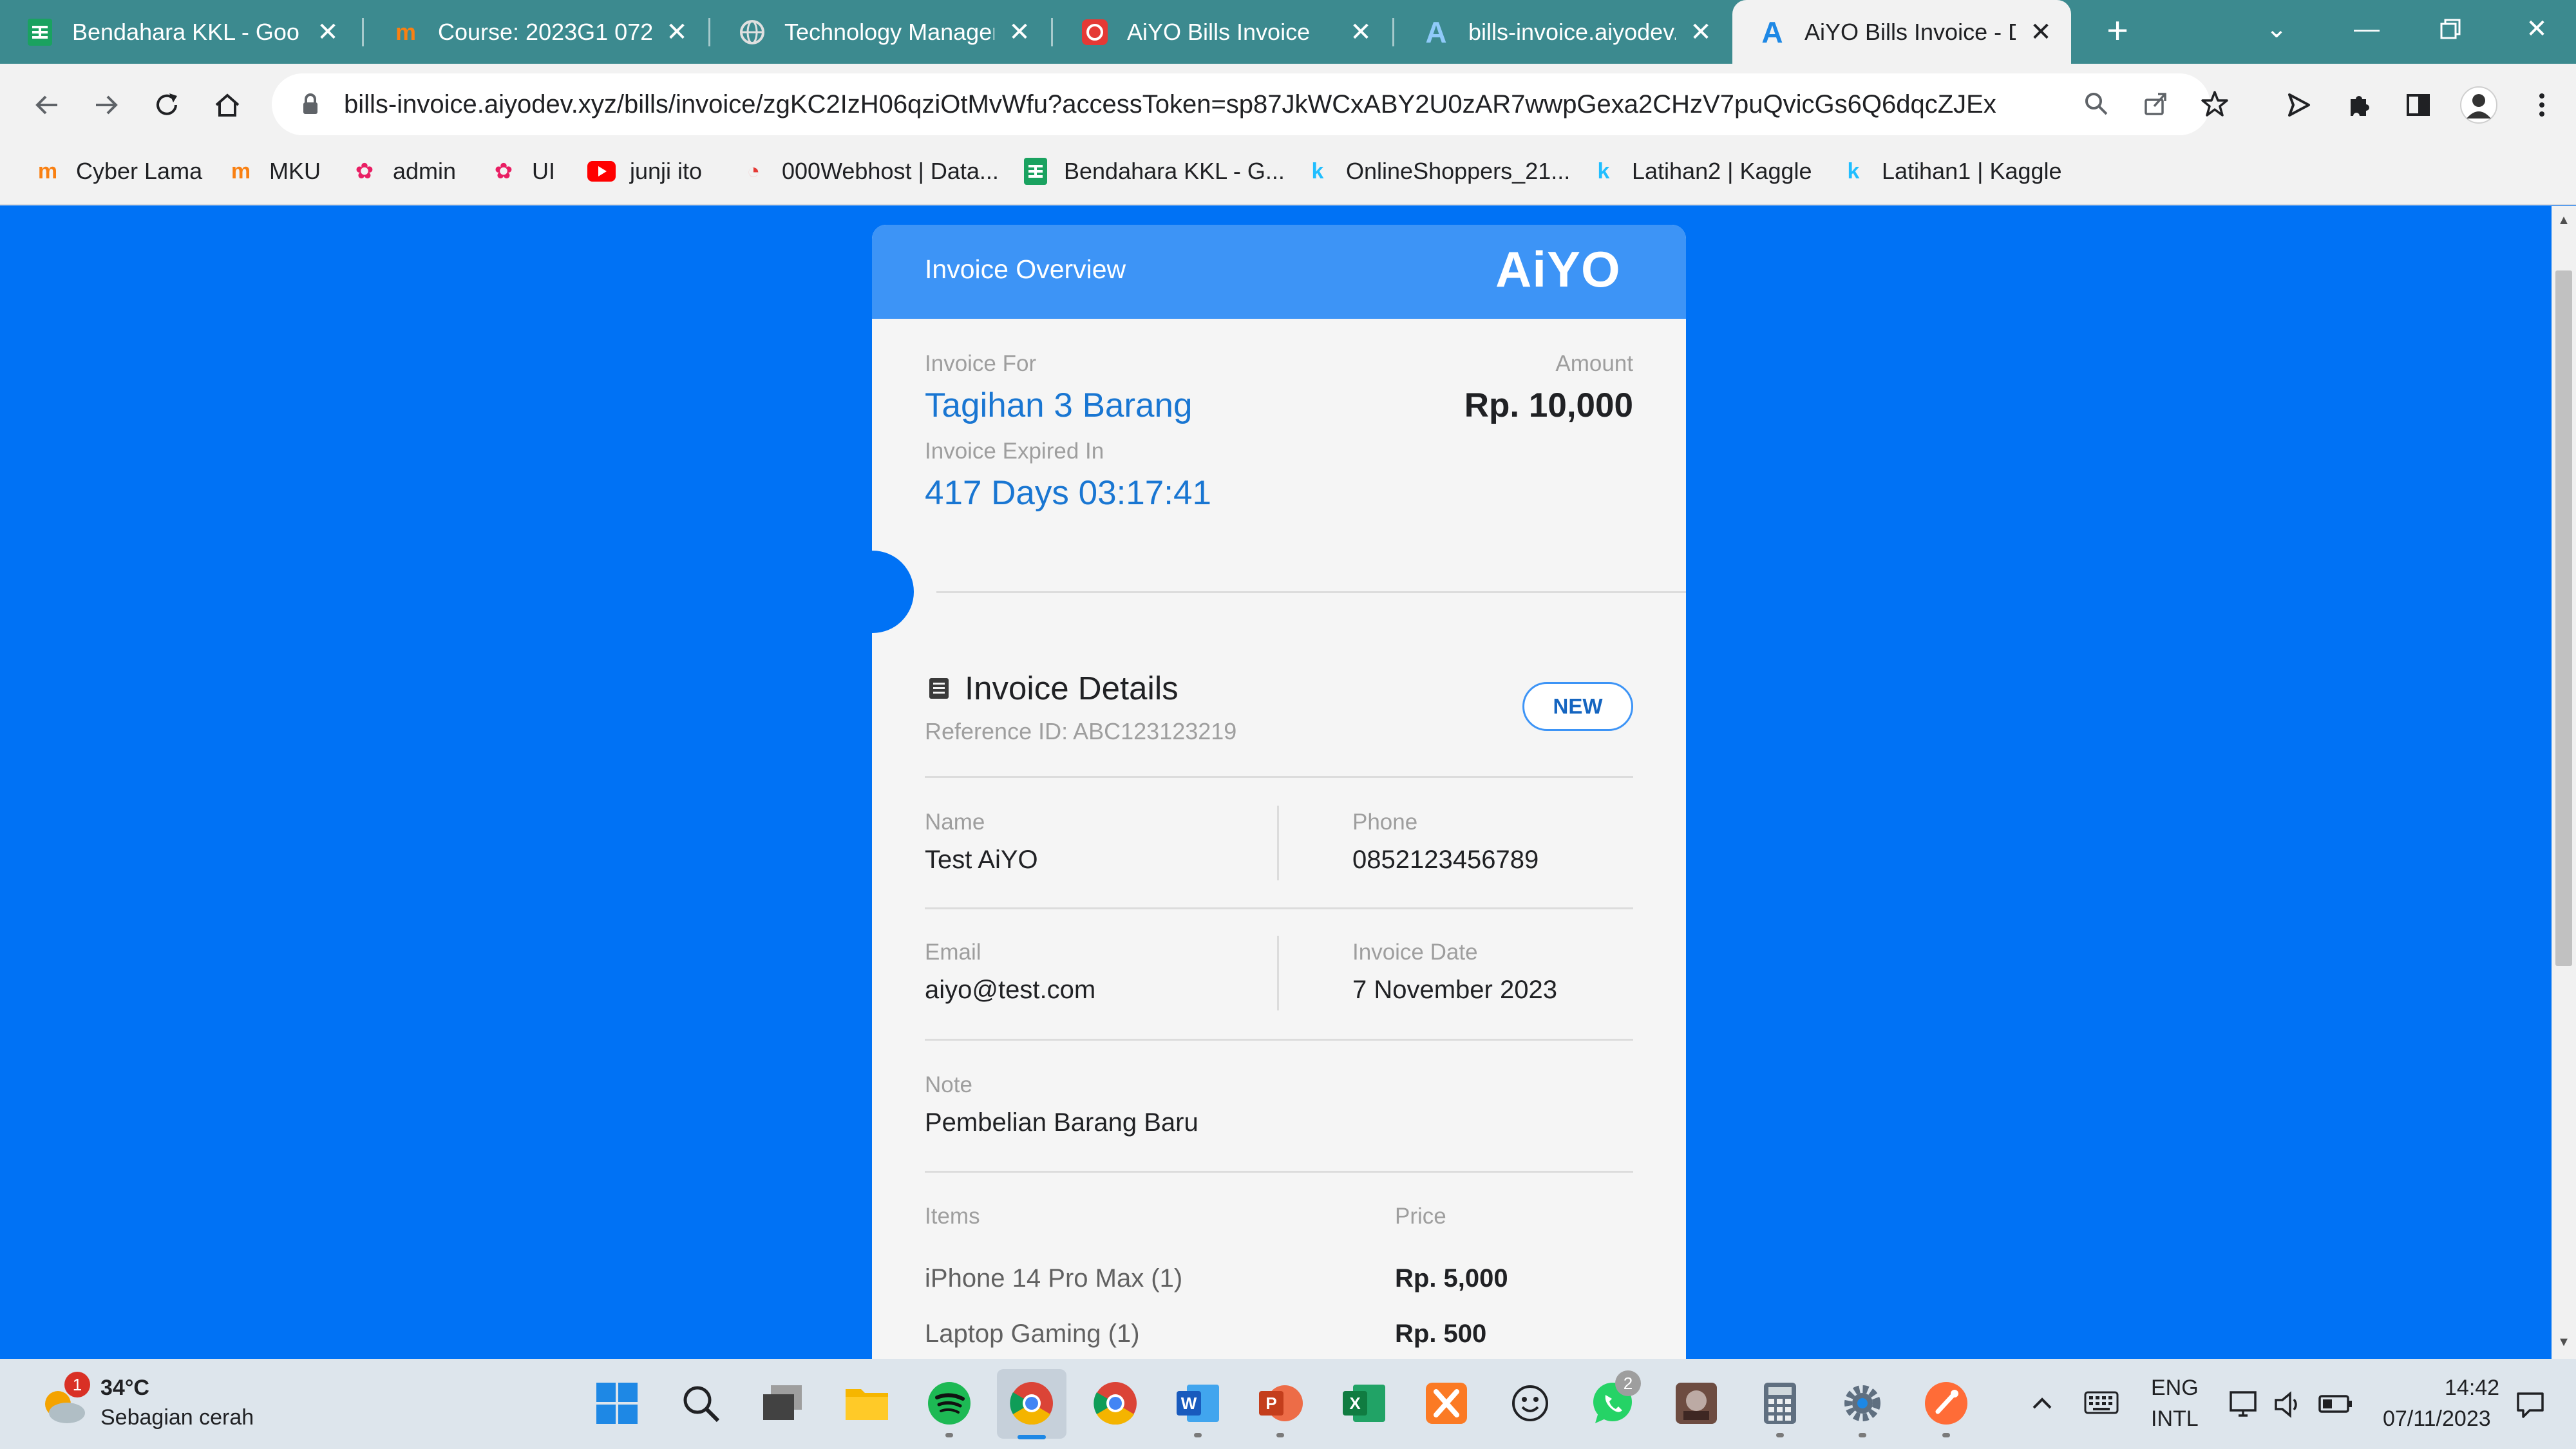 The height and width of the screenshot is (1449, 2576). I want to click on aiyo-logo: AiYO, so click(1558, 269).